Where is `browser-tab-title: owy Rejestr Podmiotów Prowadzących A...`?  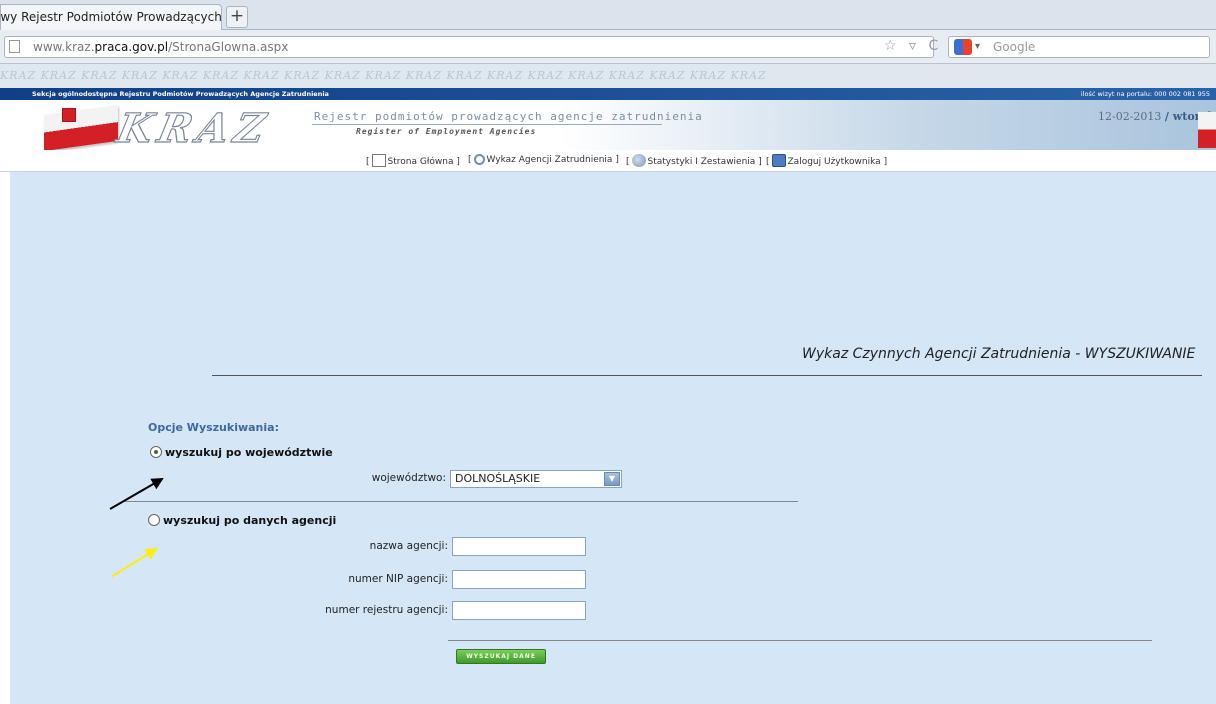
browser-tab-title: owy Rejestr Podmiotów Prowadzących A... is located at coordinates (111, 17).